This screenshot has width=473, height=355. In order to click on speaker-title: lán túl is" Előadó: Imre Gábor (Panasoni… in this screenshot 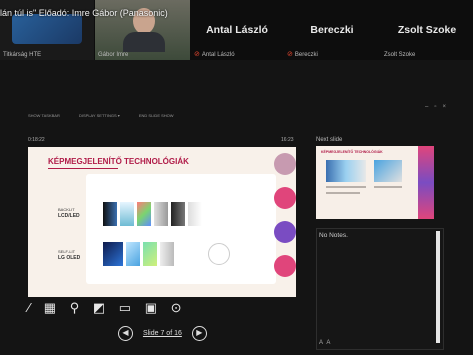, I will do `click(84, 13)`.